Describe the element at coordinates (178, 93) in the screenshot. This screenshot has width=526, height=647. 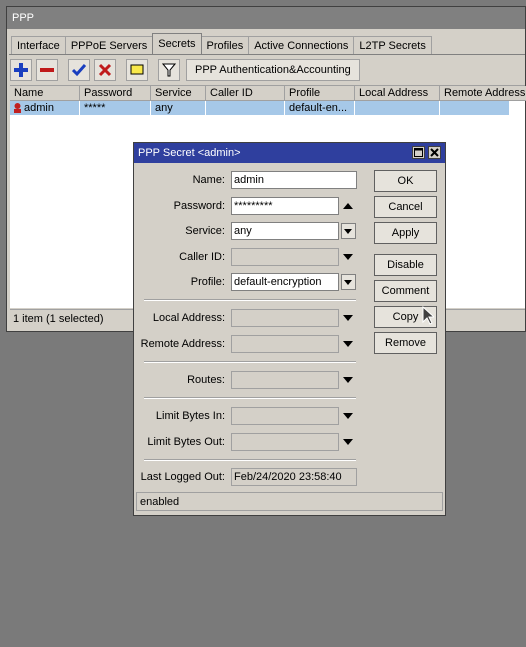
I see `column-service: Service` at that location.